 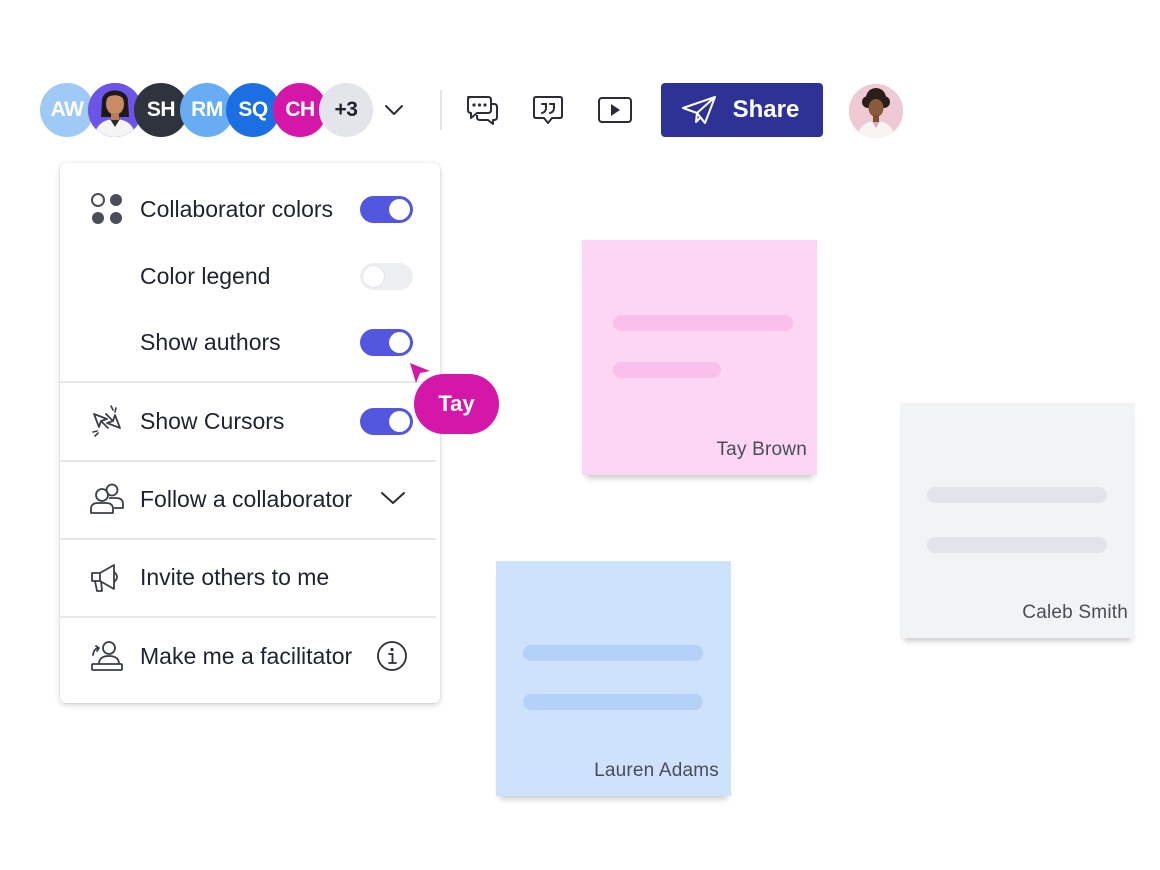 I want to click on present-button, so click(x=615, y=110).